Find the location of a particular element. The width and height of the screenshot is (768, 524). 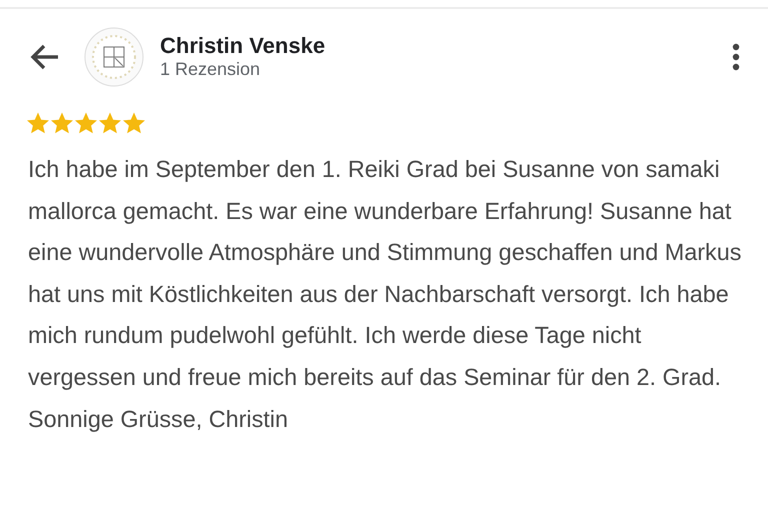

reviewer-name: Christin Venske is located at coordinates (243, 46).